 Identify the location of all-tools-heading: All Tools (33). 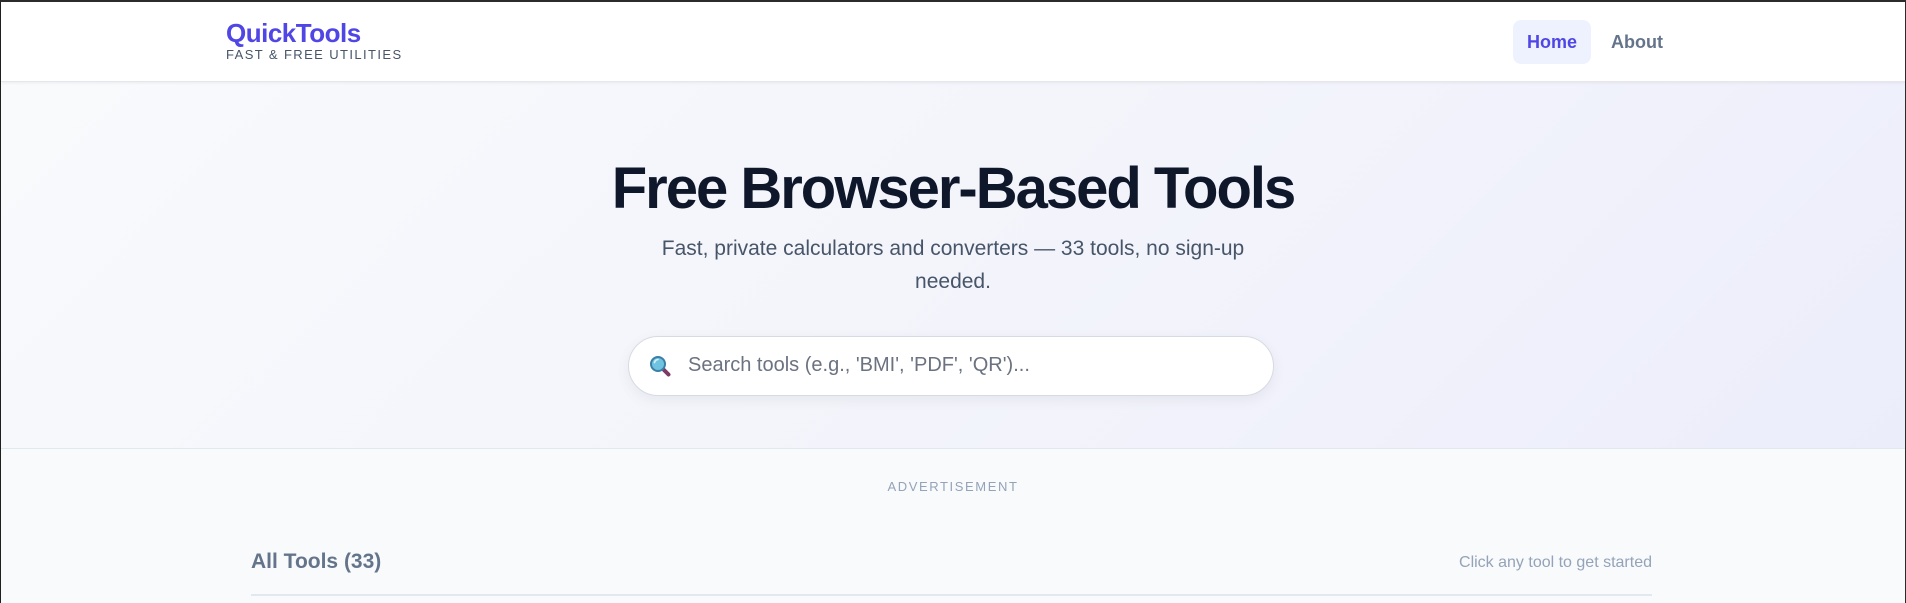
(316, 561).